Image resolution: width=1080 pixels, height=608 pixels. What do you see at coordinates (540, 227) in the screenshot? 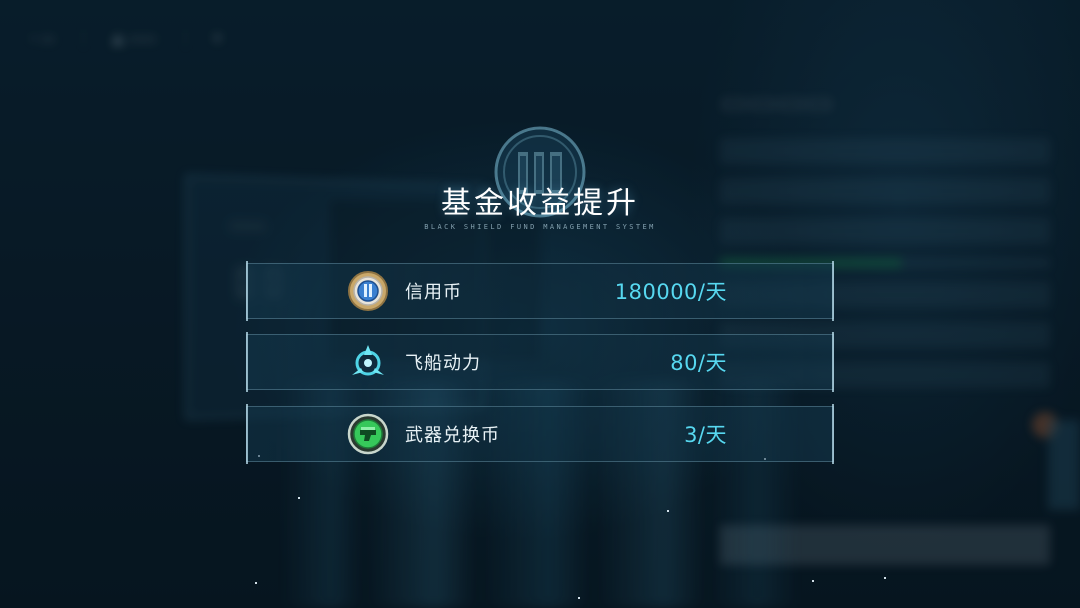
I see `modal-subtitle: BLACK SHIELD FUND MANAGEMENT SYSTEM` at bounding box center [540, 227].